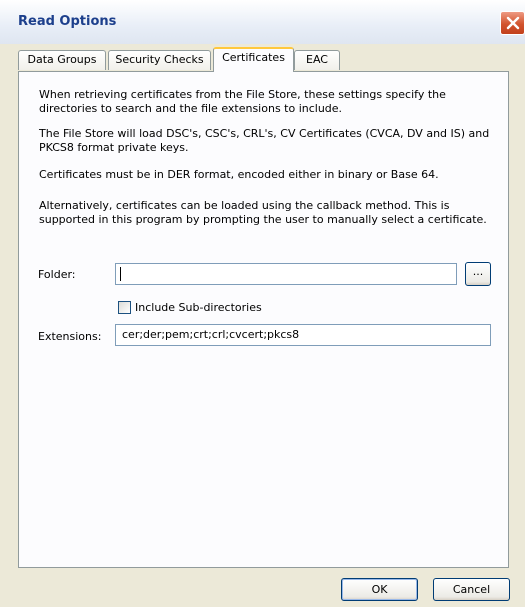 The image size is (525, 607). I want to click on text-caret, so click(120, 274).